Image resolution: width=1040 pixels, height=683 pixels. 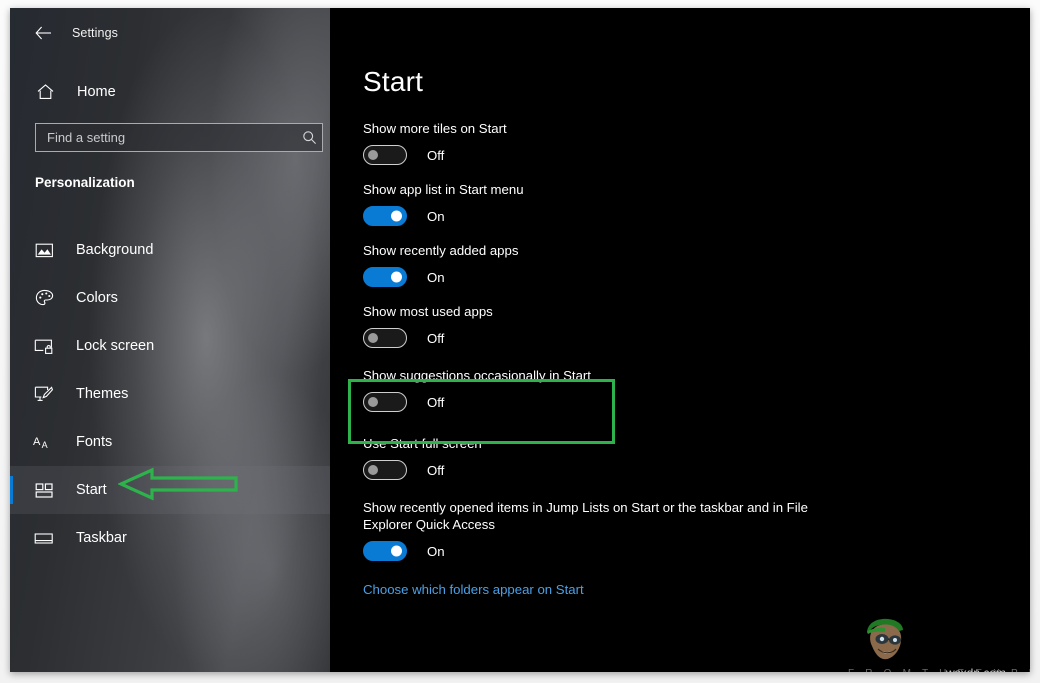 What do you see at coordinates (44, 250) in the screenshot?
I see `picture-icon` at bounding box center [44, 250].